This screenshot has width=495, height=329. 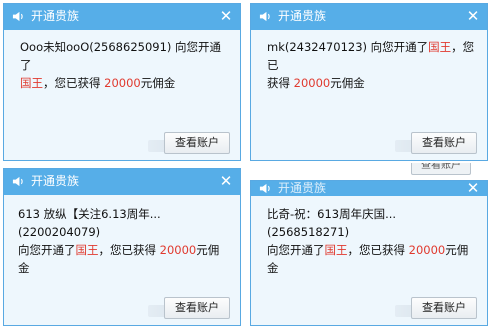 I want to click on obscured-view-account-button: 查看账户, so click(x=441, y=169).